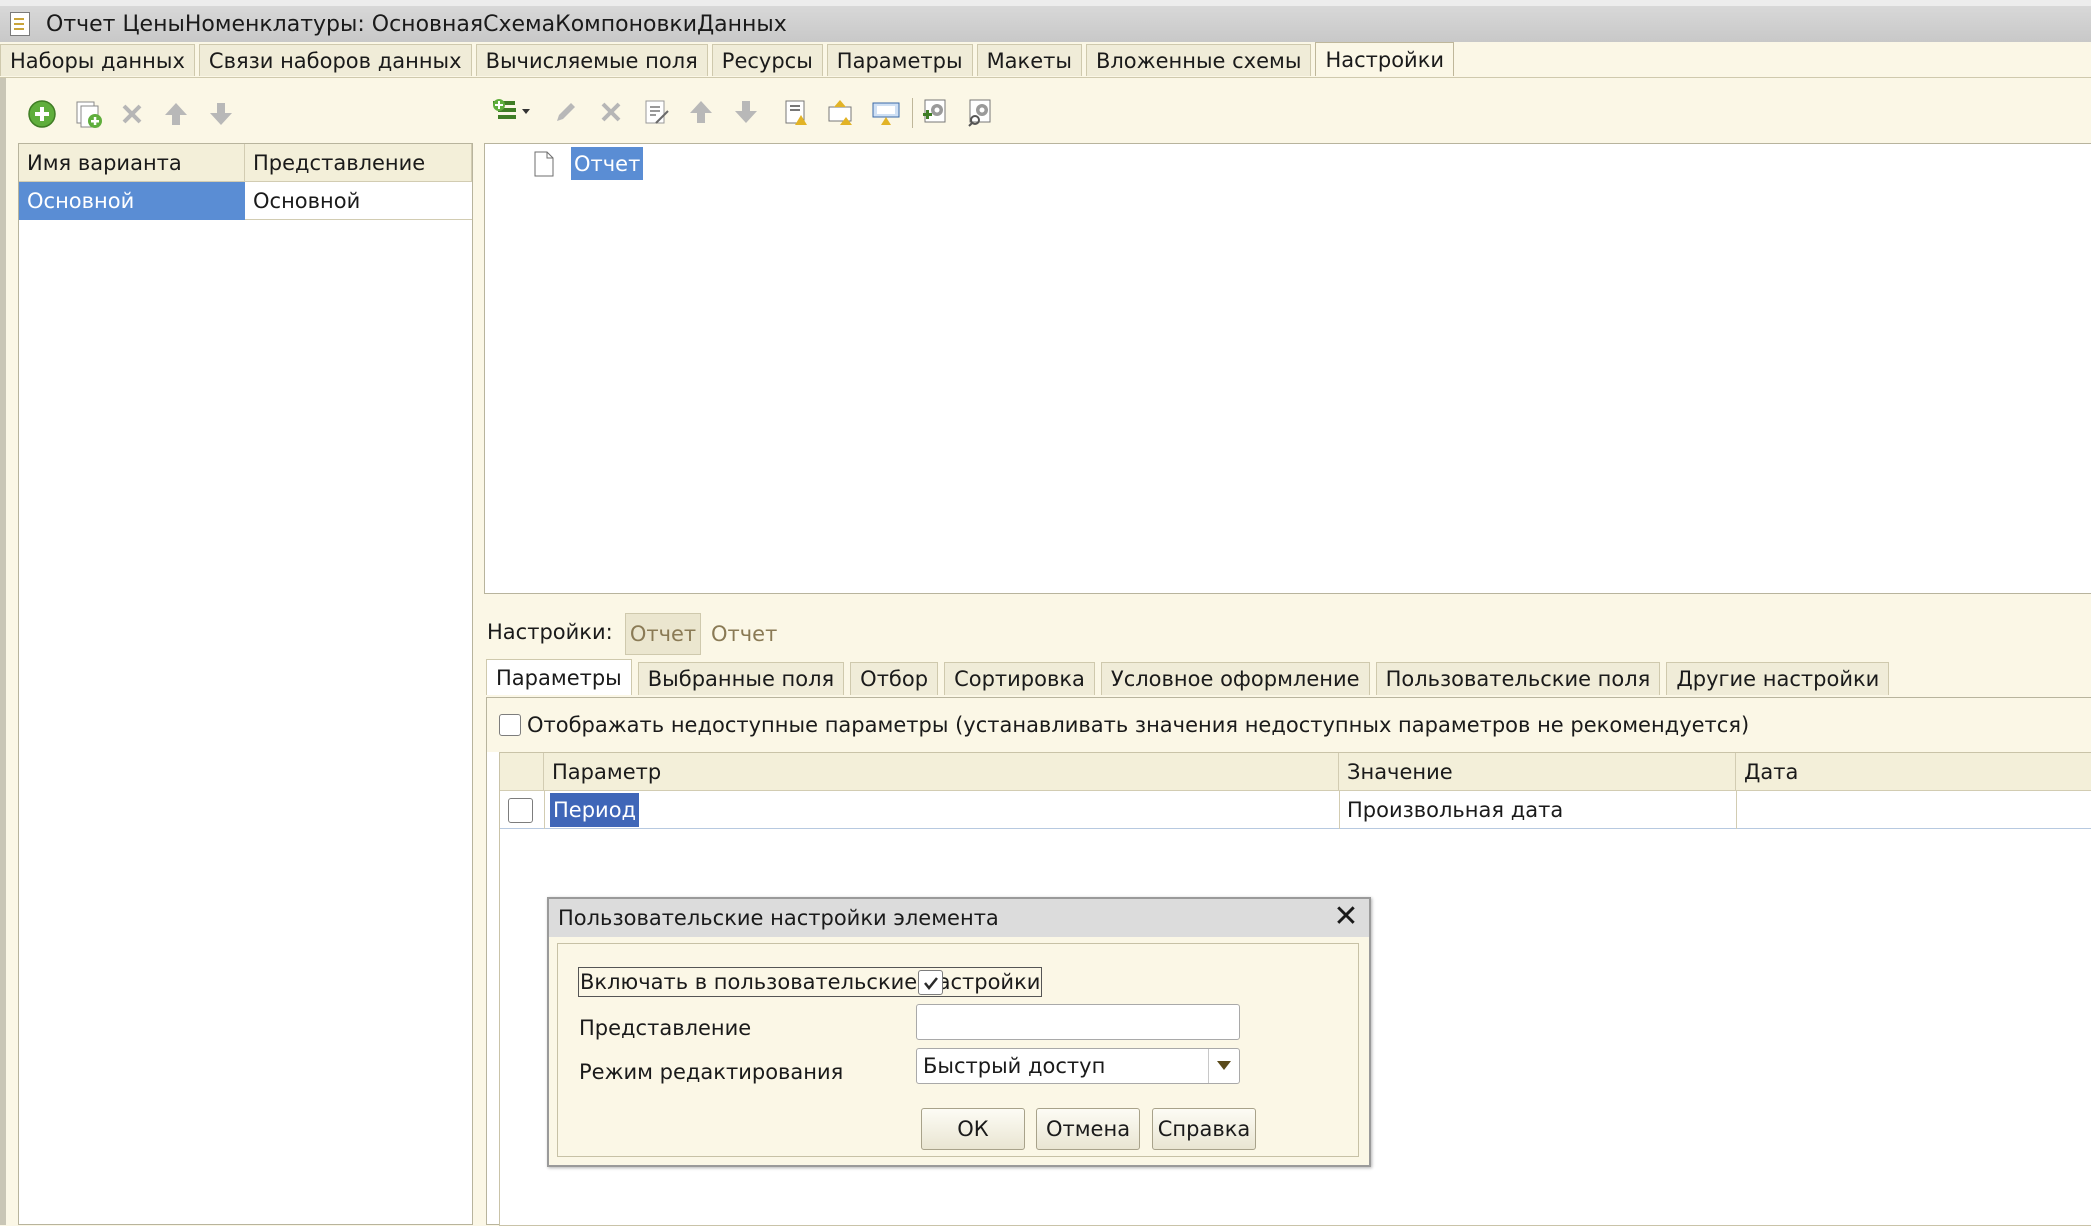  I want to click on column-header-variant-name: Имя варианта, so click(132, 163).